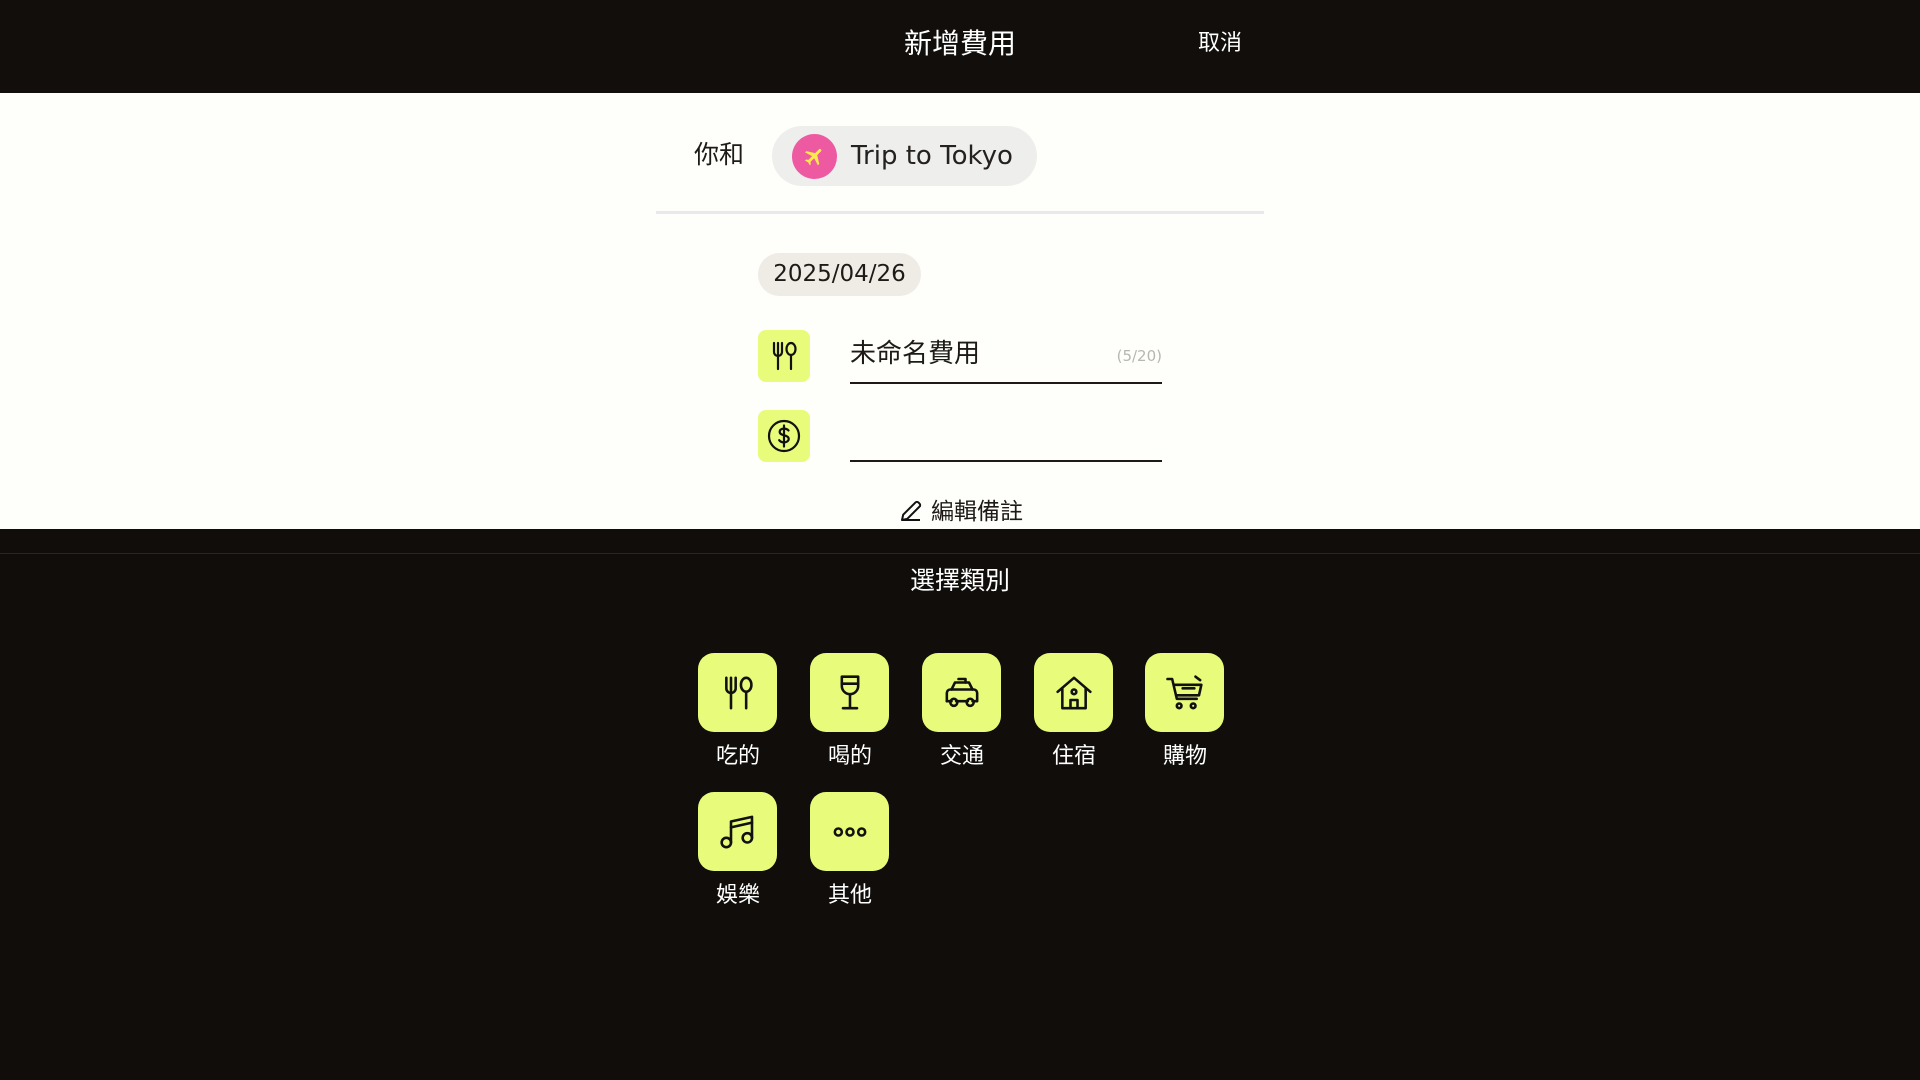  Describe the element at coordinates (1006, 437) in the screenshot. I see `amount-input` at that location.